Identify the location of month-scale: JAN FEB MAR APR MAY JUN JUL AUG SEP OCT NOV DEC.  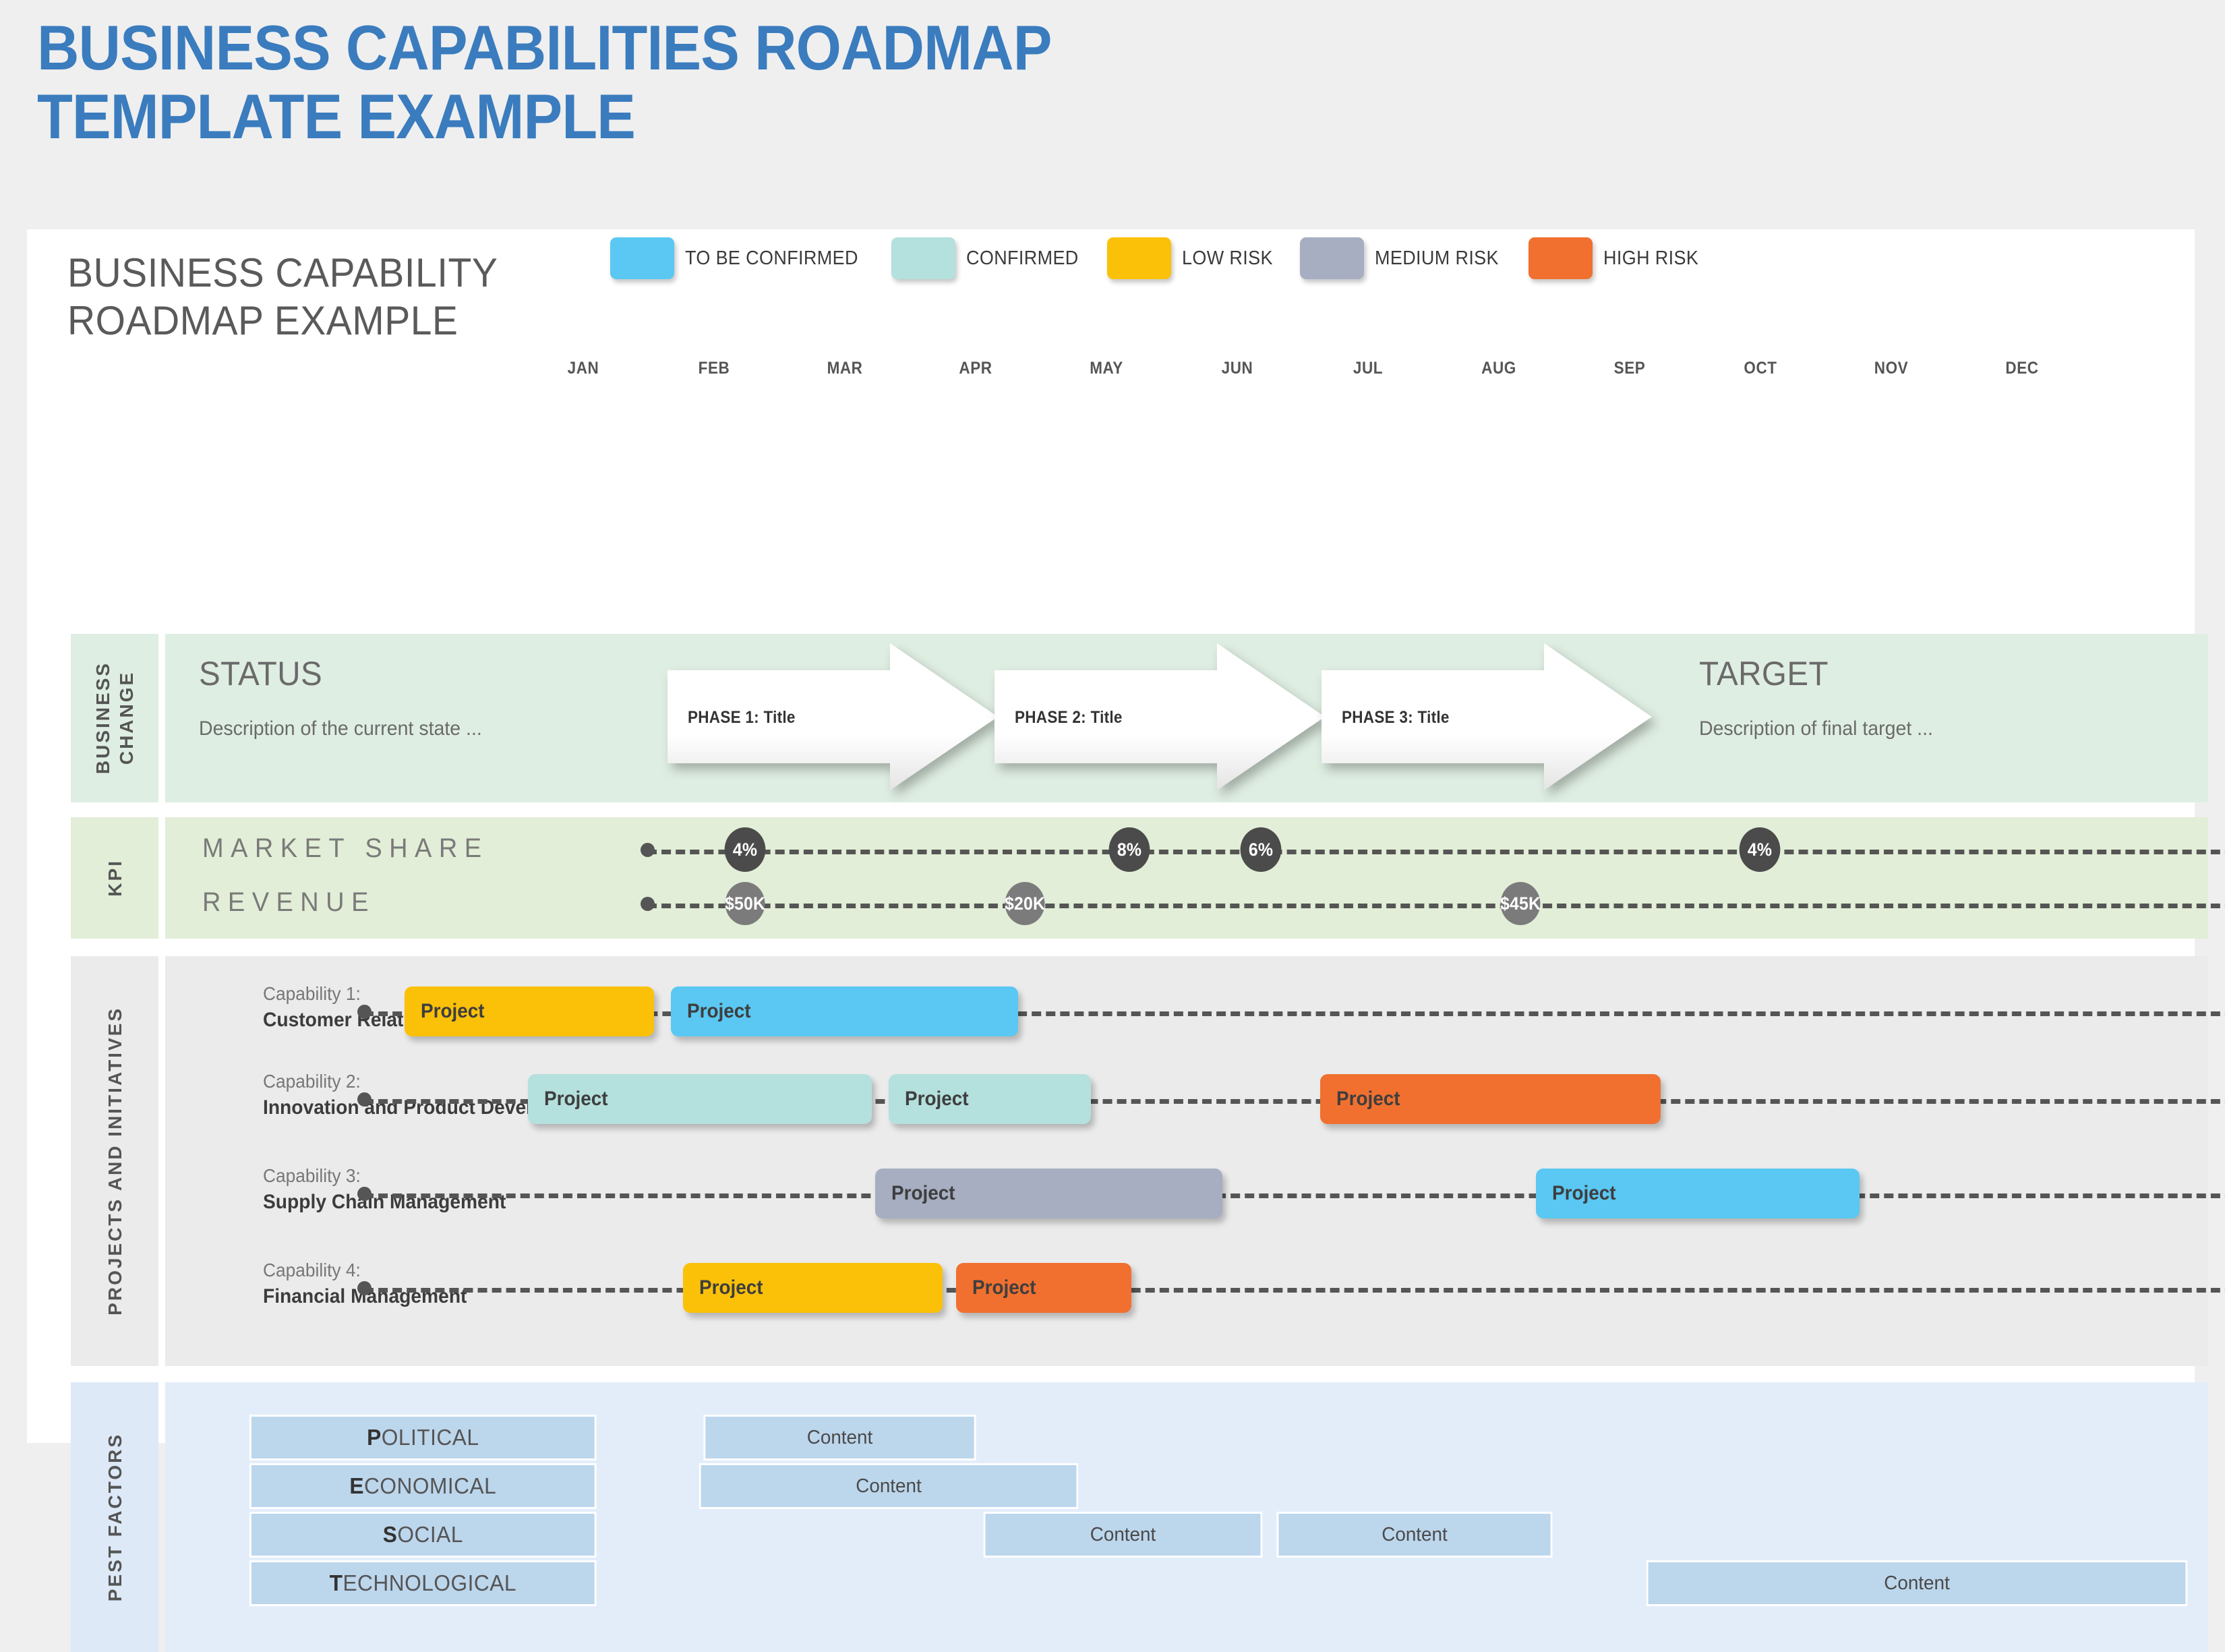
(1361, 373).